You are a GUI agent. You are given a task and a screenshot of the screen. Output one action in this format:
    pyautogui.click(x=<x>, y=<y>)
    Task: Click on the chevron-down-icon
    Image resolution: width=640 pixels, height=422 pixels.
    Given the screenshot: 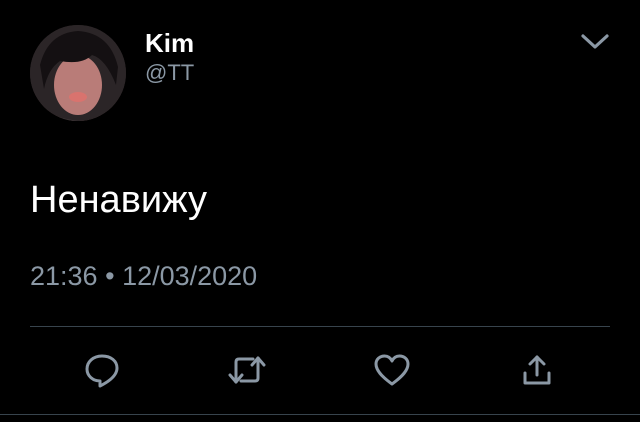 What is the action you would take?
    pyautogui.click(x=595, y=42)
    